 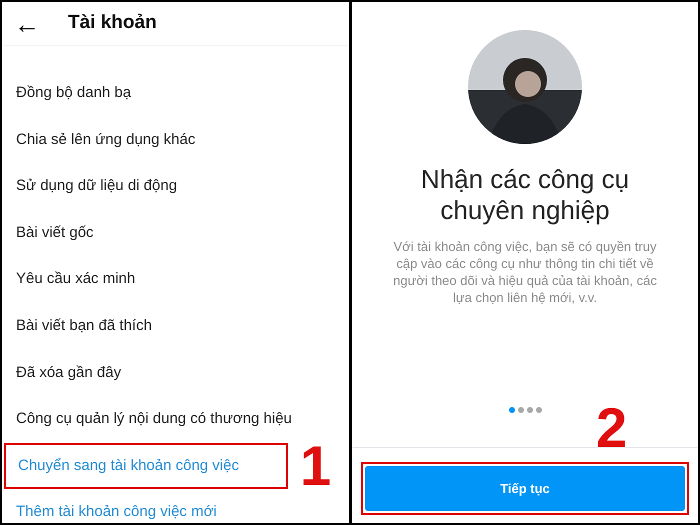 What do you see at coordinates (116, 512) in the screenshot?
I see `menu-item: Thêm tài khoản công việc mới` at bounding box center [116, 512].